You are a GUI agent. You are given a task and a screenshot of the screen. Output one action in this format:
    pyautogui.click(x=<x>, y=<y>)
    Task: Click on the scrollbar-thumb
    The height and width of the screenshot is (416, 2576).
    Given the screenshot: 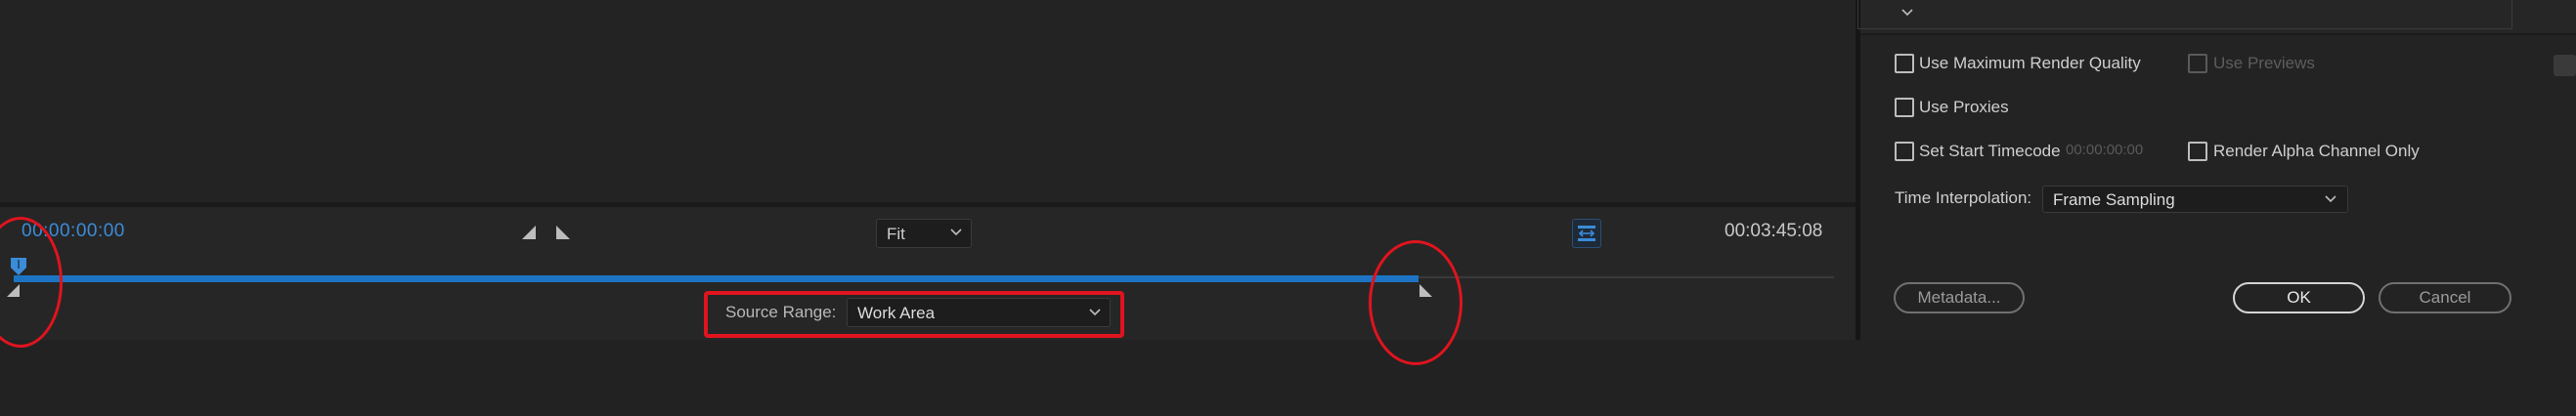 What is the action you would take?
    pyautogui.click(x=2565, y=65)
    